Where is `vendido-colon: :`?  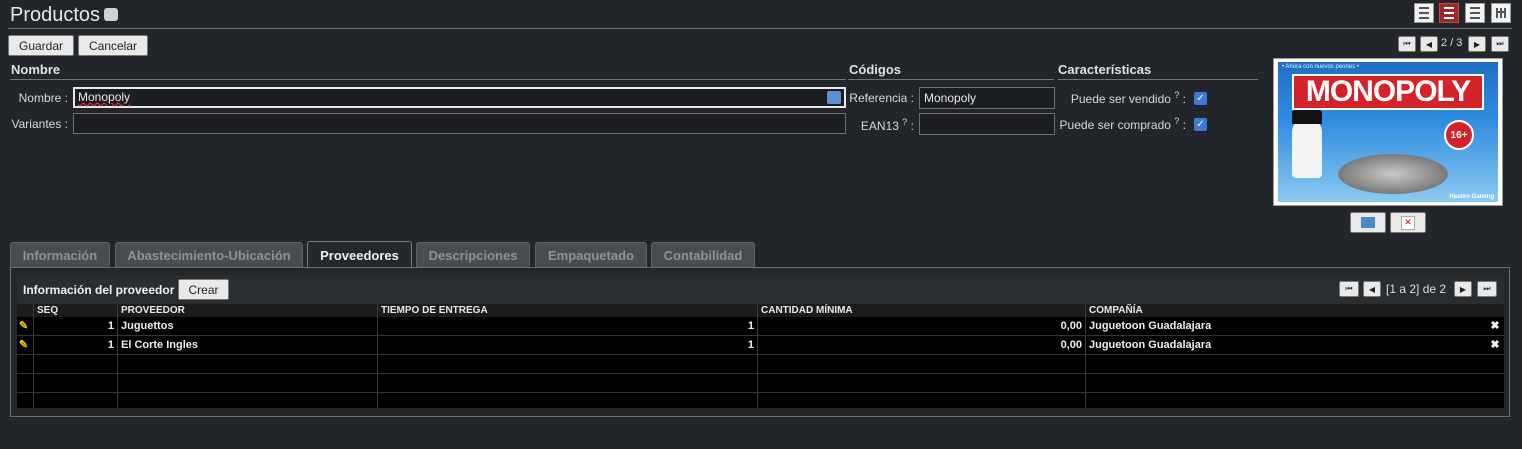 vendido-colon: : is located at coordinates (1184, 99).